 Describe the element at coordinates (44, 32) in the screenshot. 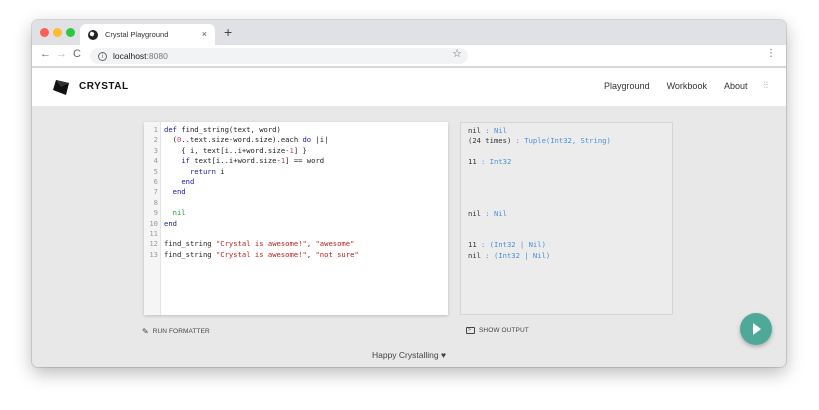

I see `close-window-button` at that location.